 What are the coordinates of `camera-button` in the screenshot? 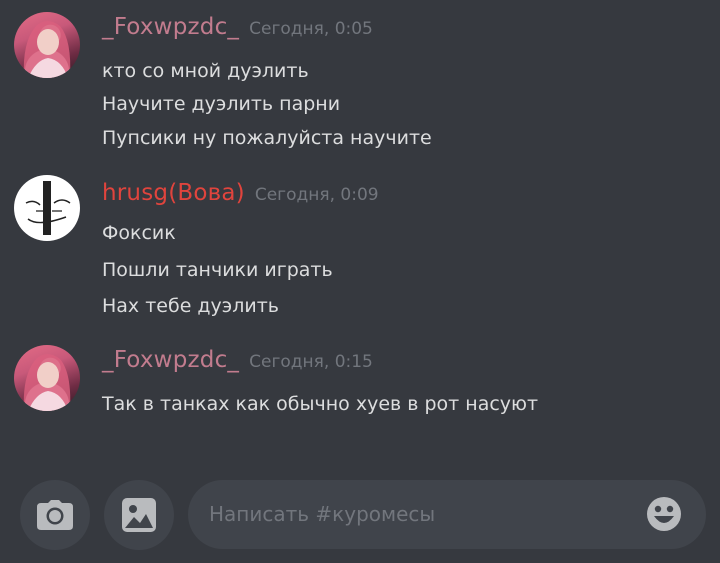 It's located at (55, 515).